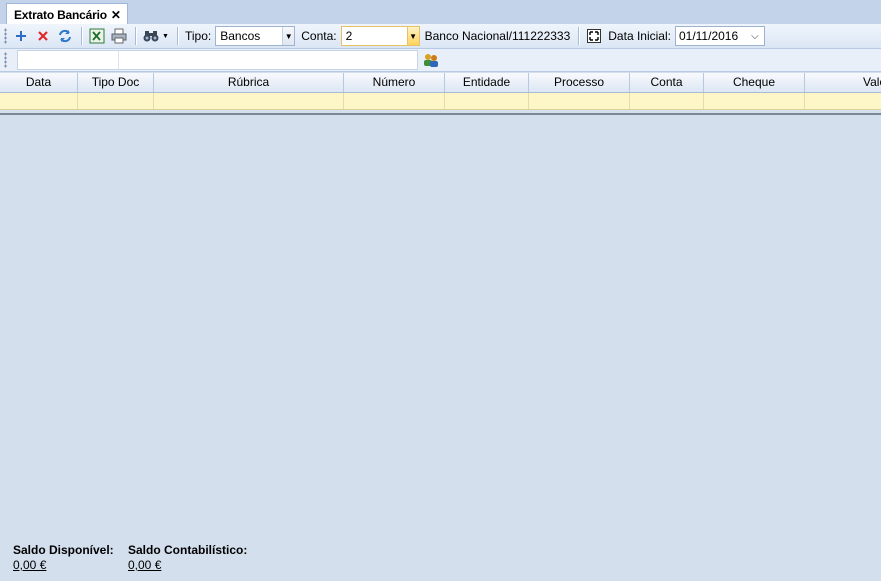 Image resolution: width=881 pixels, height=581 pixels. I want to click on bank-info: Banco Nacional/111222333, so click(497, 36).